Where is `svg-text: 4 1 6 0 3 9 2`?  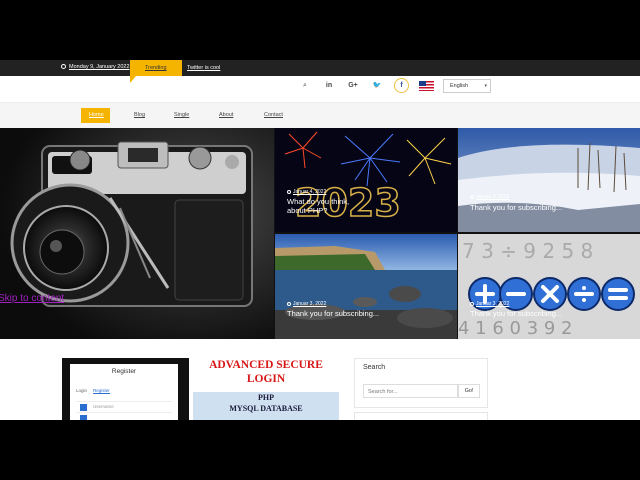 svg-text: 4 1 6 0 3 9 2 is located at coordinates (515, 328).